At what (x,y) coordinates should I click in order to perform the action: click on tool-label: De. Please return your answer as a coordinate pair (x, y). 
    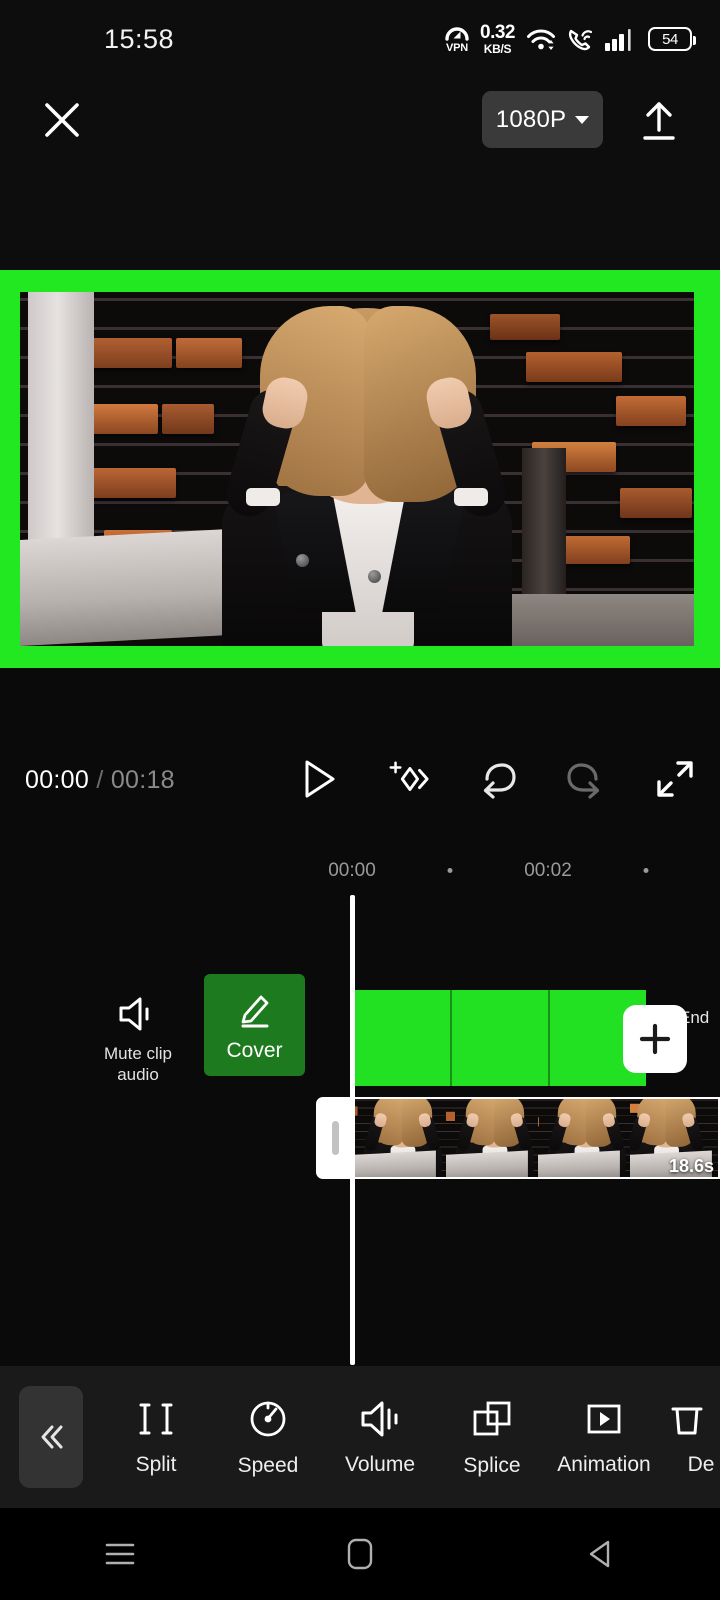
    Looking at the image, I should click on (700, 1464).